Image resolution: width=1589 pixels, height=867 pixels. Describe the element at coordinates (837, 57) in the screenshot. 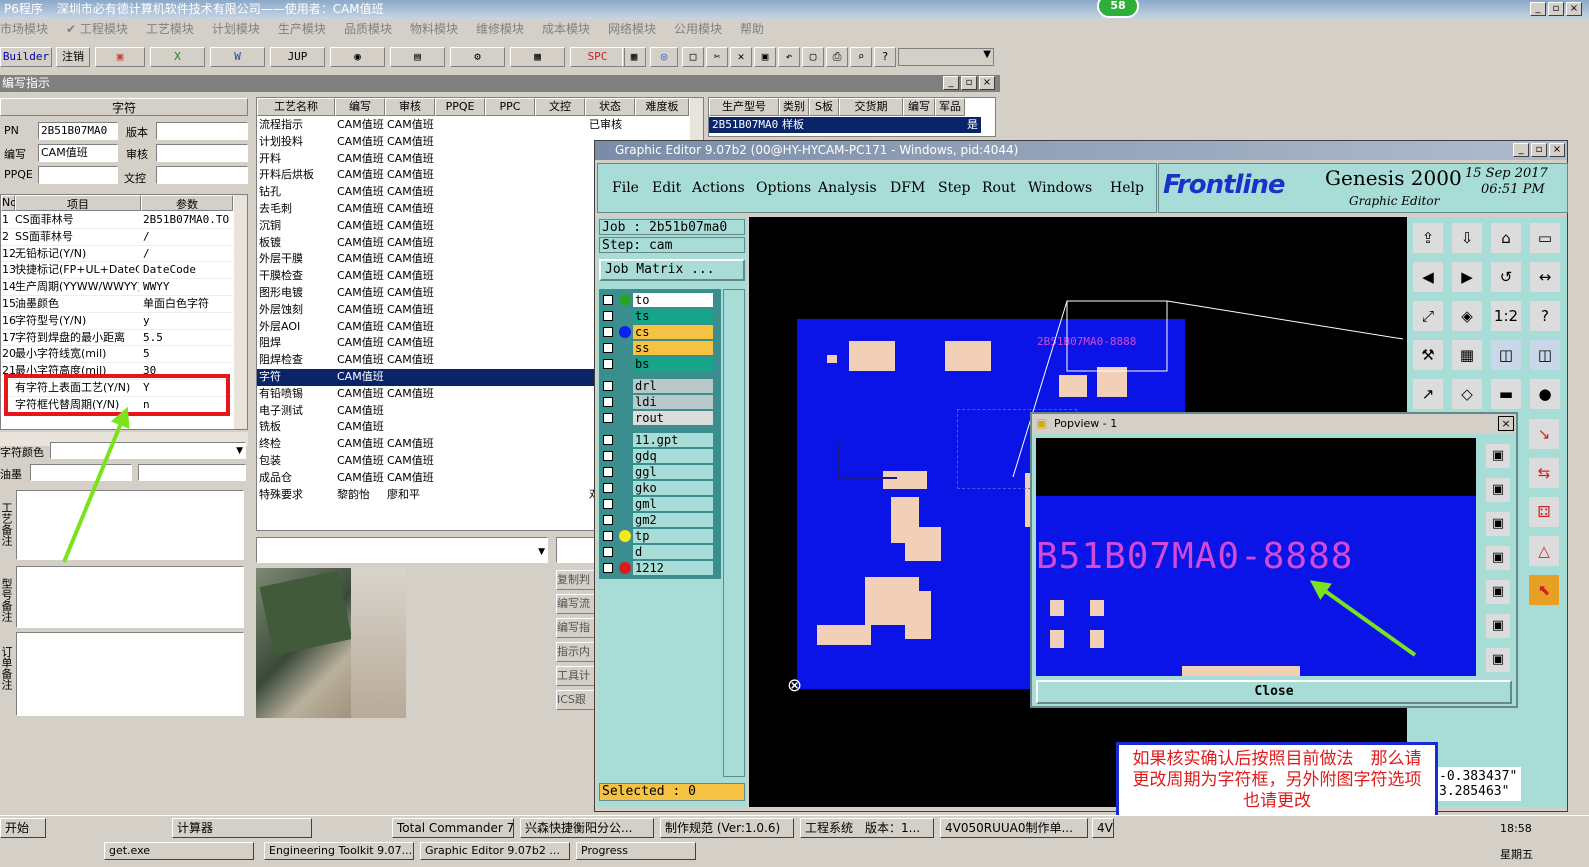

I see `print-icon: ⎙` at that location.